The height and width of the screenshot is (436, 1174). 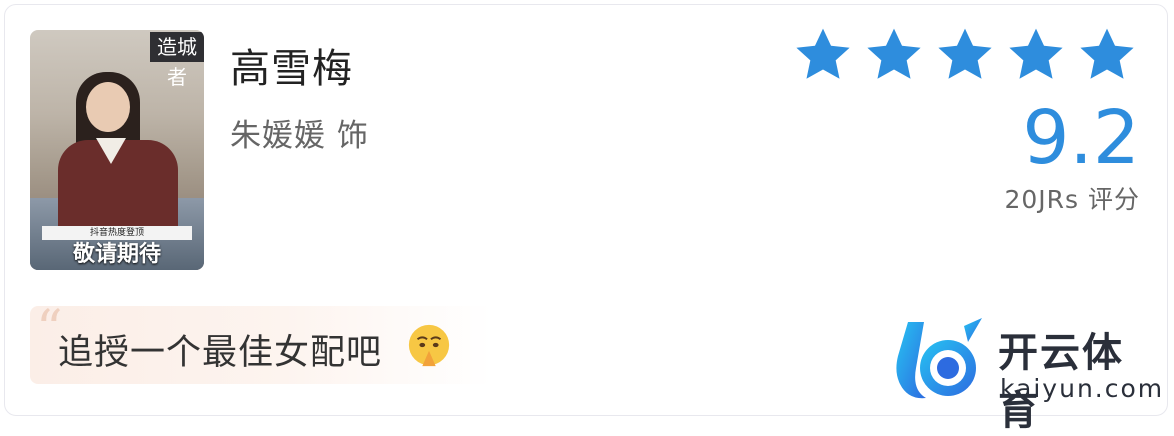 I want to click on star-rating, so click(x=965, y=56).